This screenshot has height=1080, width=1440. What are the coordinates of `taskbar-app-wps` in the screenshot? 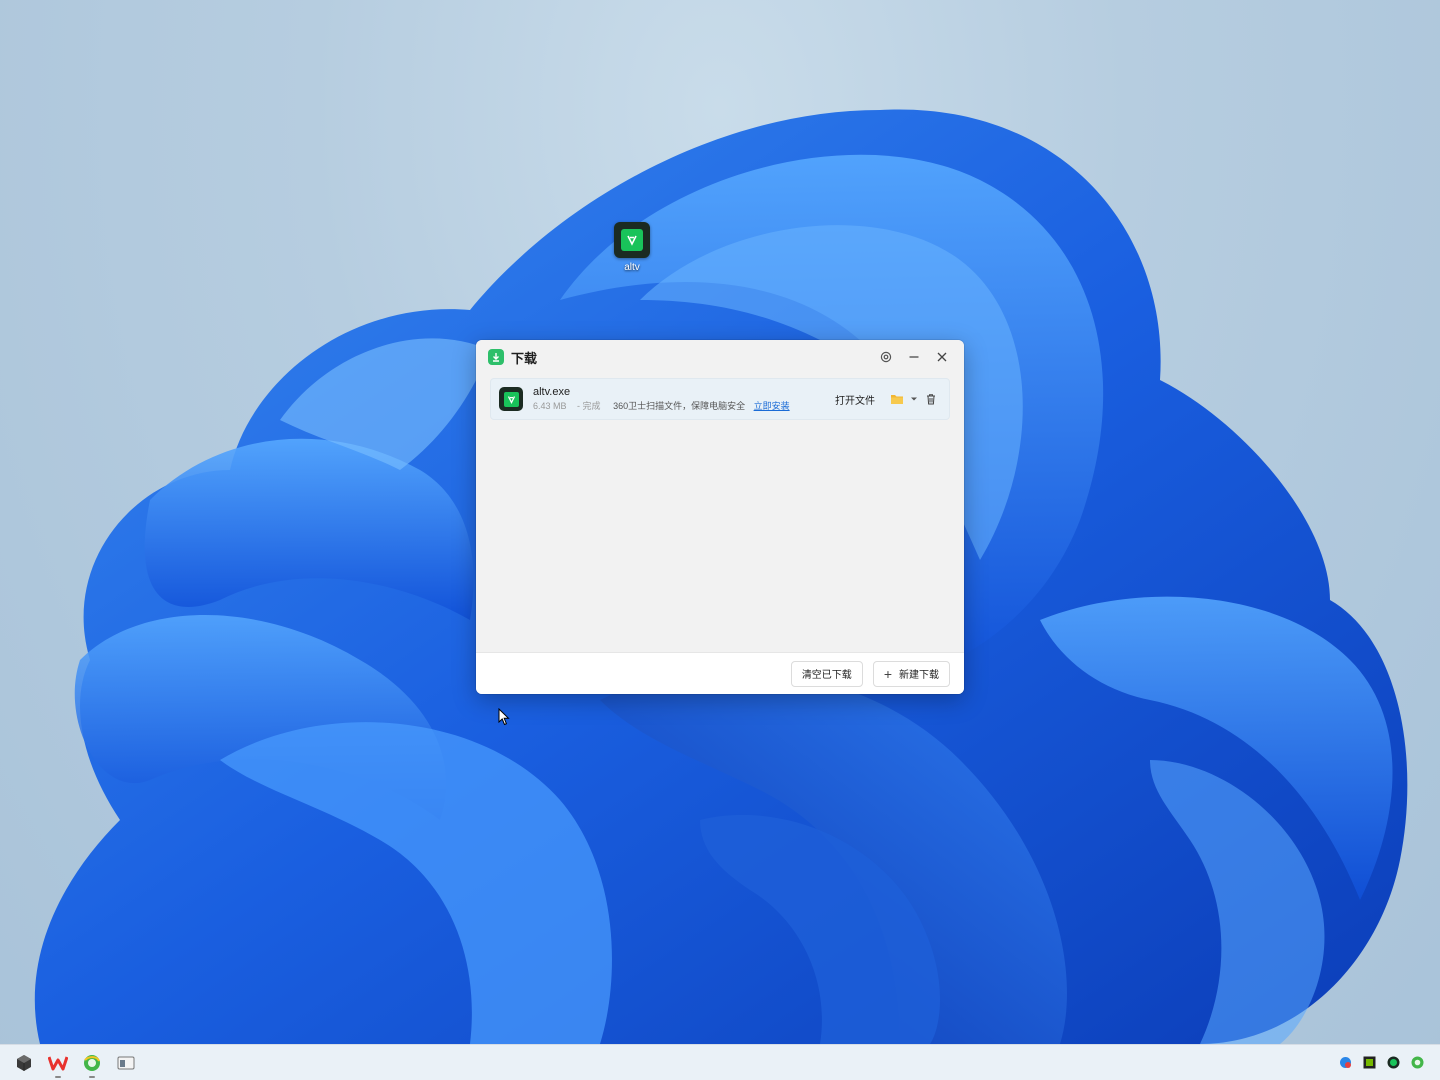 It's located at (58, 1063).